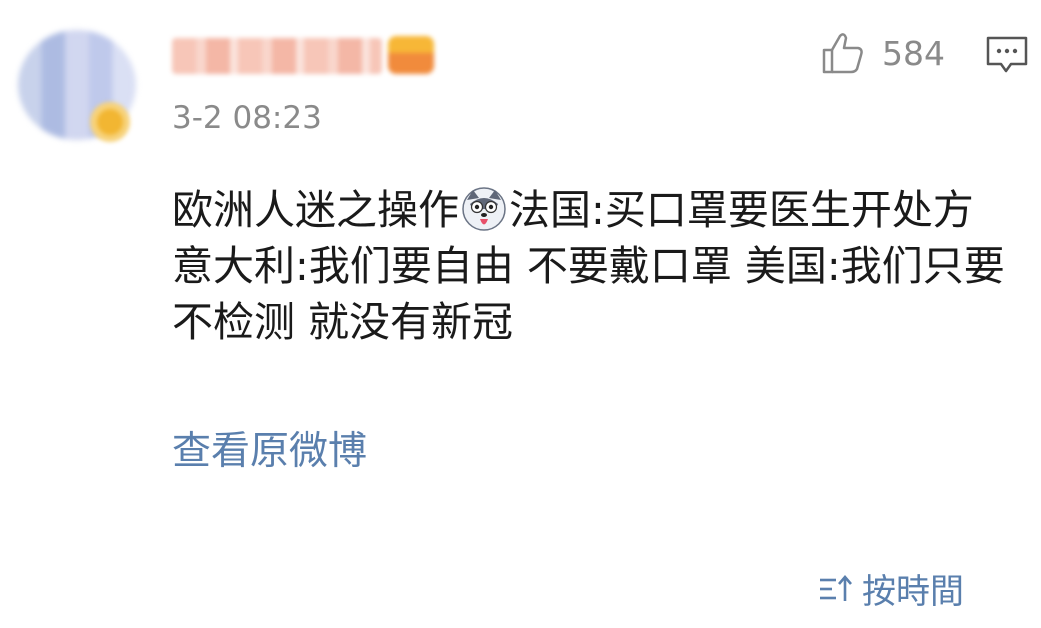 The image size is (1041, 628). What do you see at coordinates (842, 53) in the screenshot?
I see `thumbs-up-icon` at bounding box center [842, 53].